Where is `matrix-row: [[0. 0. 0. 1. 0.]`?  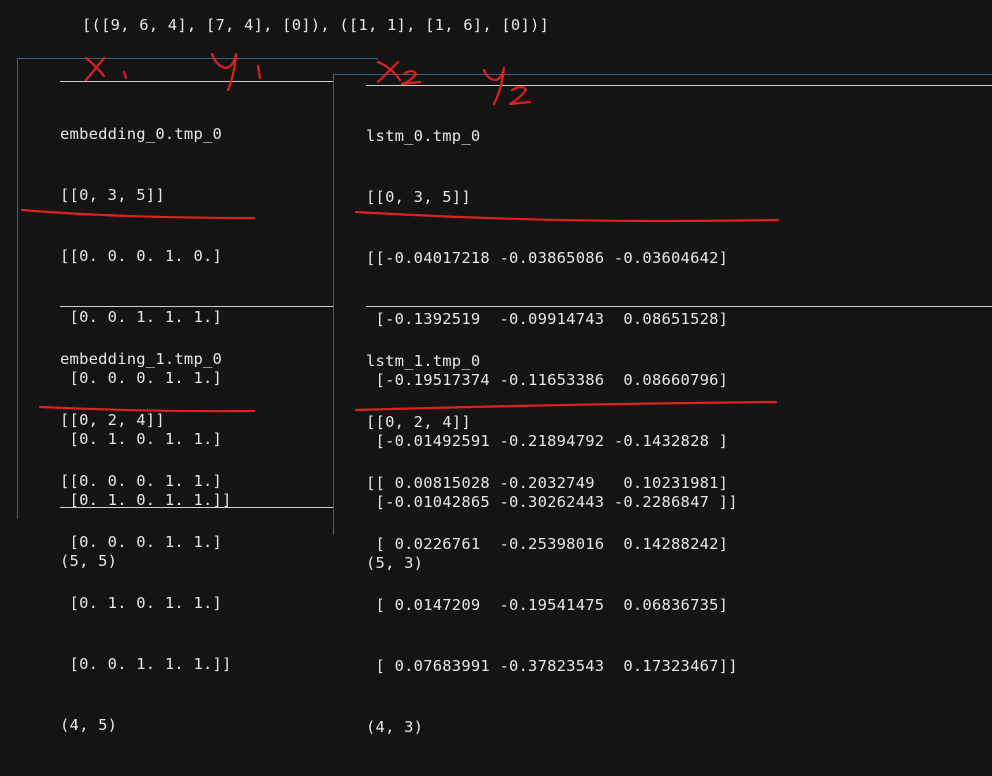 matrix-row: [[0. 0. 0. 1. 0.] is located at coordinates (141, 256).